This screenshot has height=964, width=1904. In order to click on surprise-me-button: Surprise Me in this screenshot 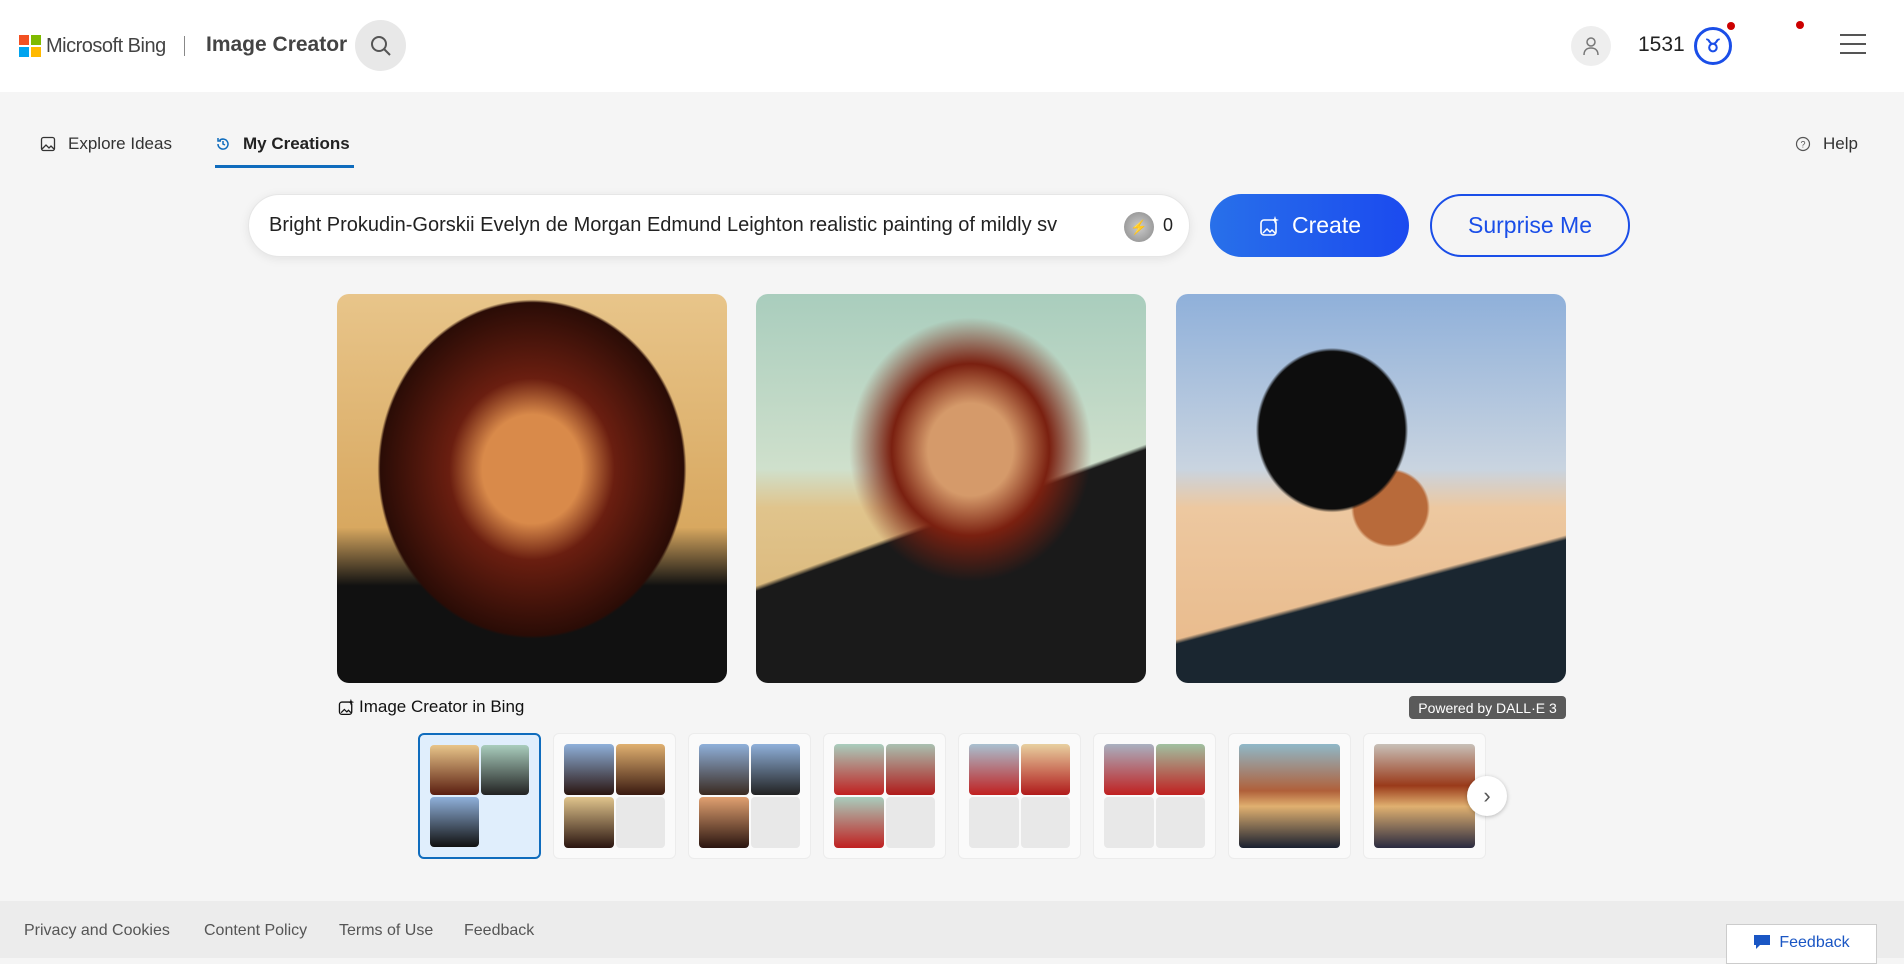, I will do `click(1530, 225)`.